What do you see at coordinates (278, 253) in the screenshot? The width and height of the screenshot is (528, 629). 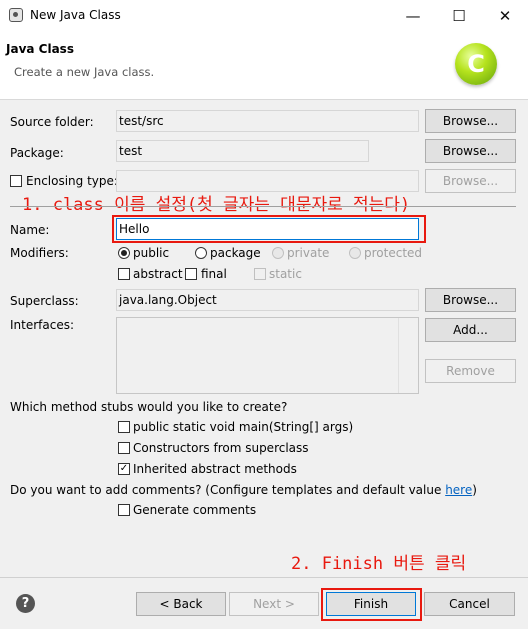 I see `modifier-private-radio` at bounding box center [278, 253].